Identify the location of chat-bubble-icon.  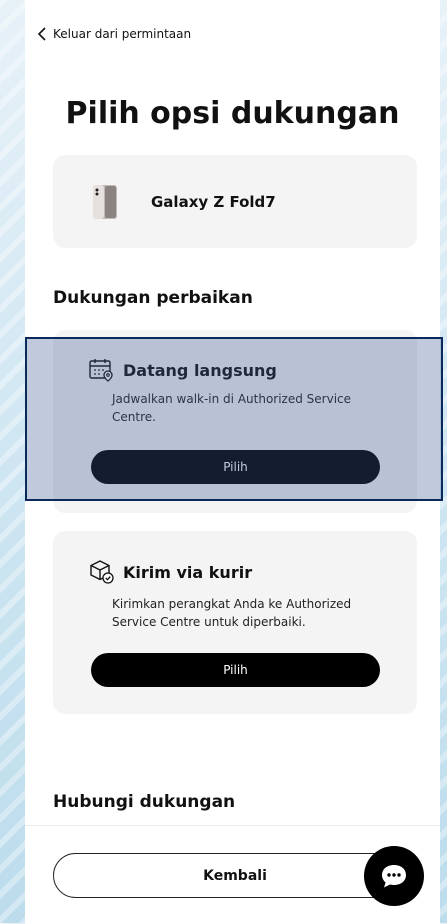
(394, 876).